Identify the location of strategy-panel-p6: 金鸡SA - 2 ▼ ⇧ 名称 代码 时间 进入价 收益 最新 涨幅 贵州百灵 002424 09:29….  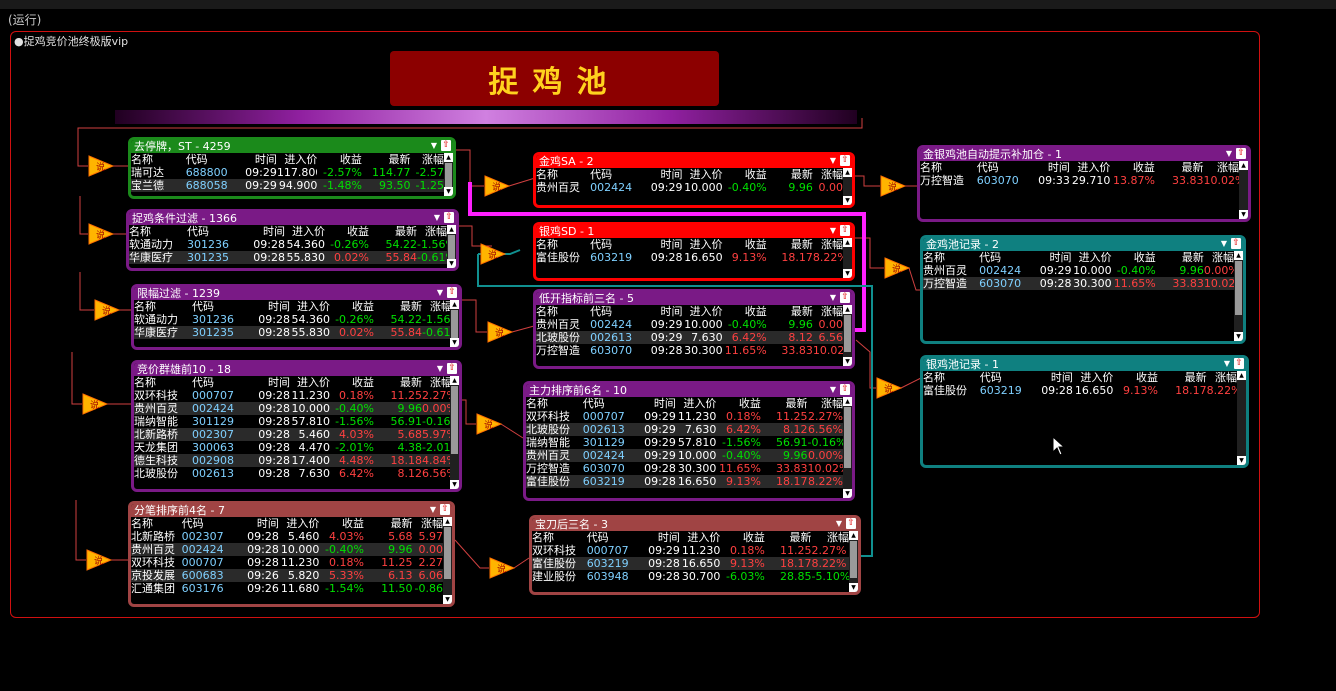
(694, 180).